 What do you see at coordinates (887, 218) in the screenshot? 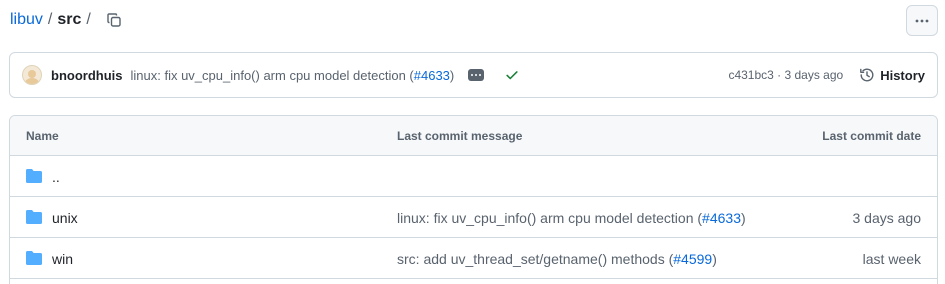
I see `row-commit-date: 3 days ago` at bounding box center [887, 218].